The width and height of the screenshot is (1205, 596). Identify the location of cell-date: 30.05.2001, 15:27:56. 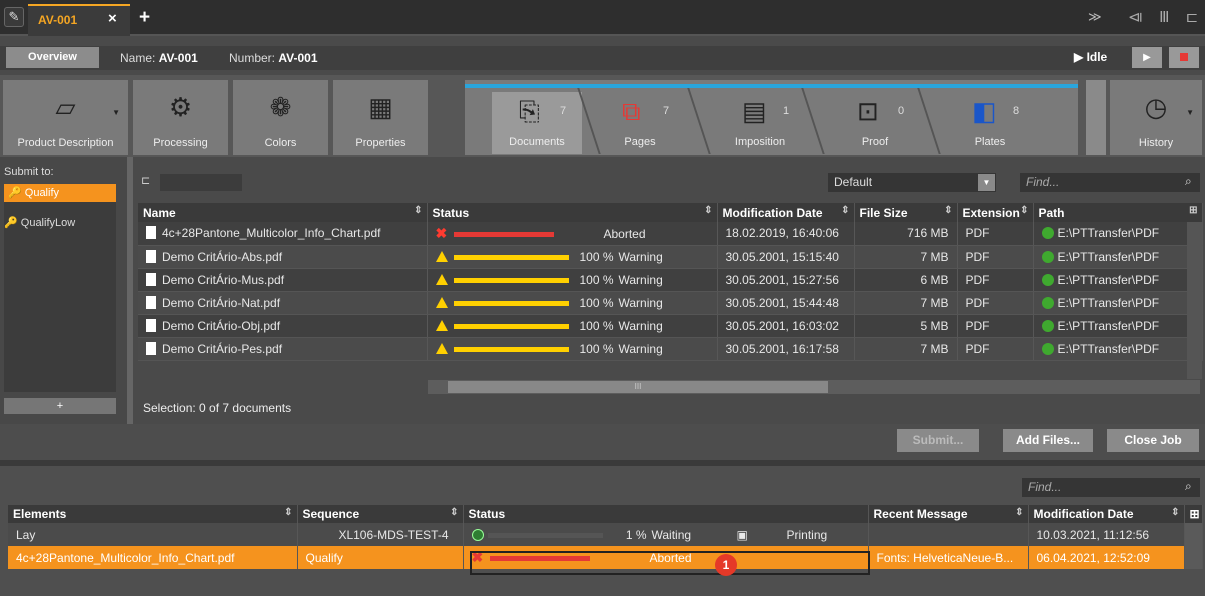
(786, 280).